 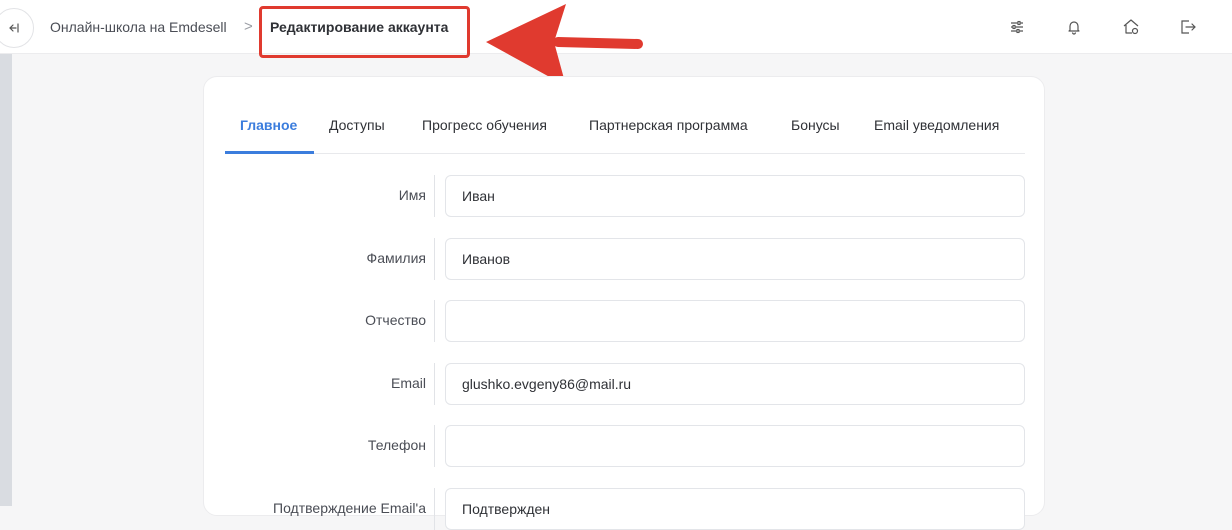 I want to click on logout-button, so click(x=1188, y=27).